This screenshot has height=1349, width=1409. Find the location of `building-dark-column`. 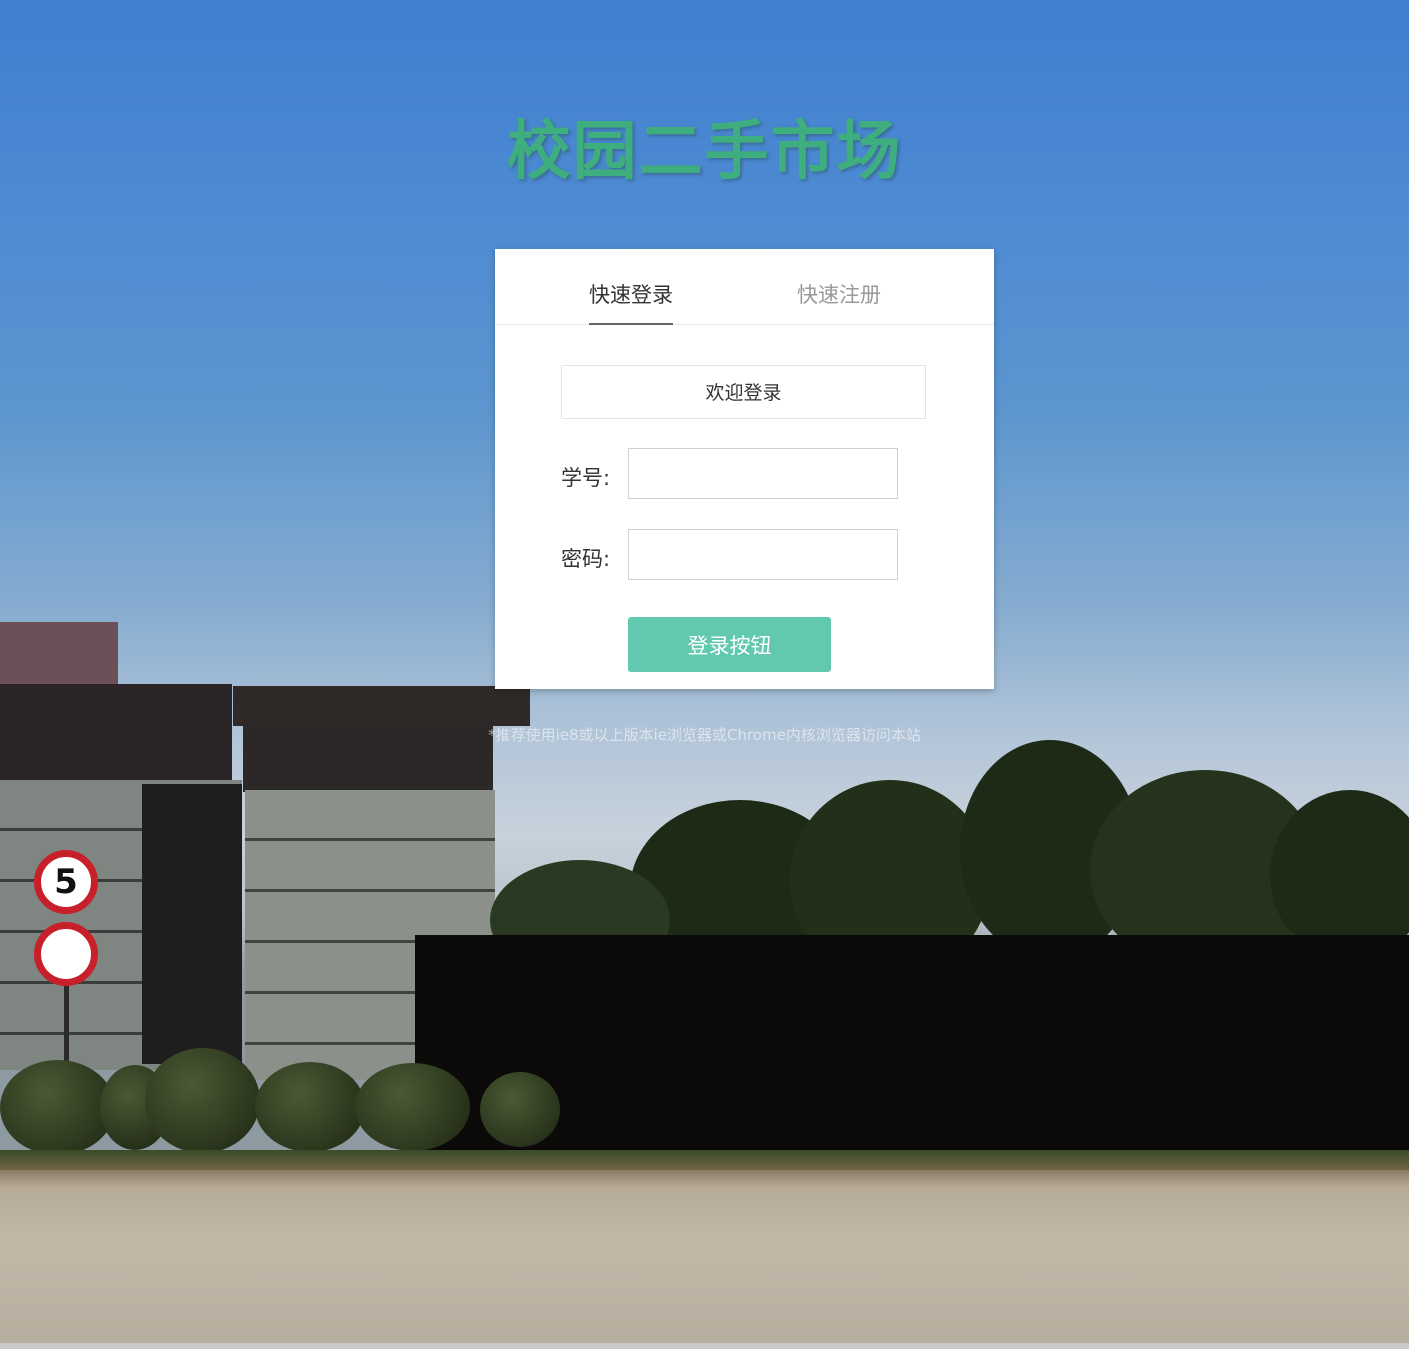

building-dark-column is located at coordinates (192, 924).